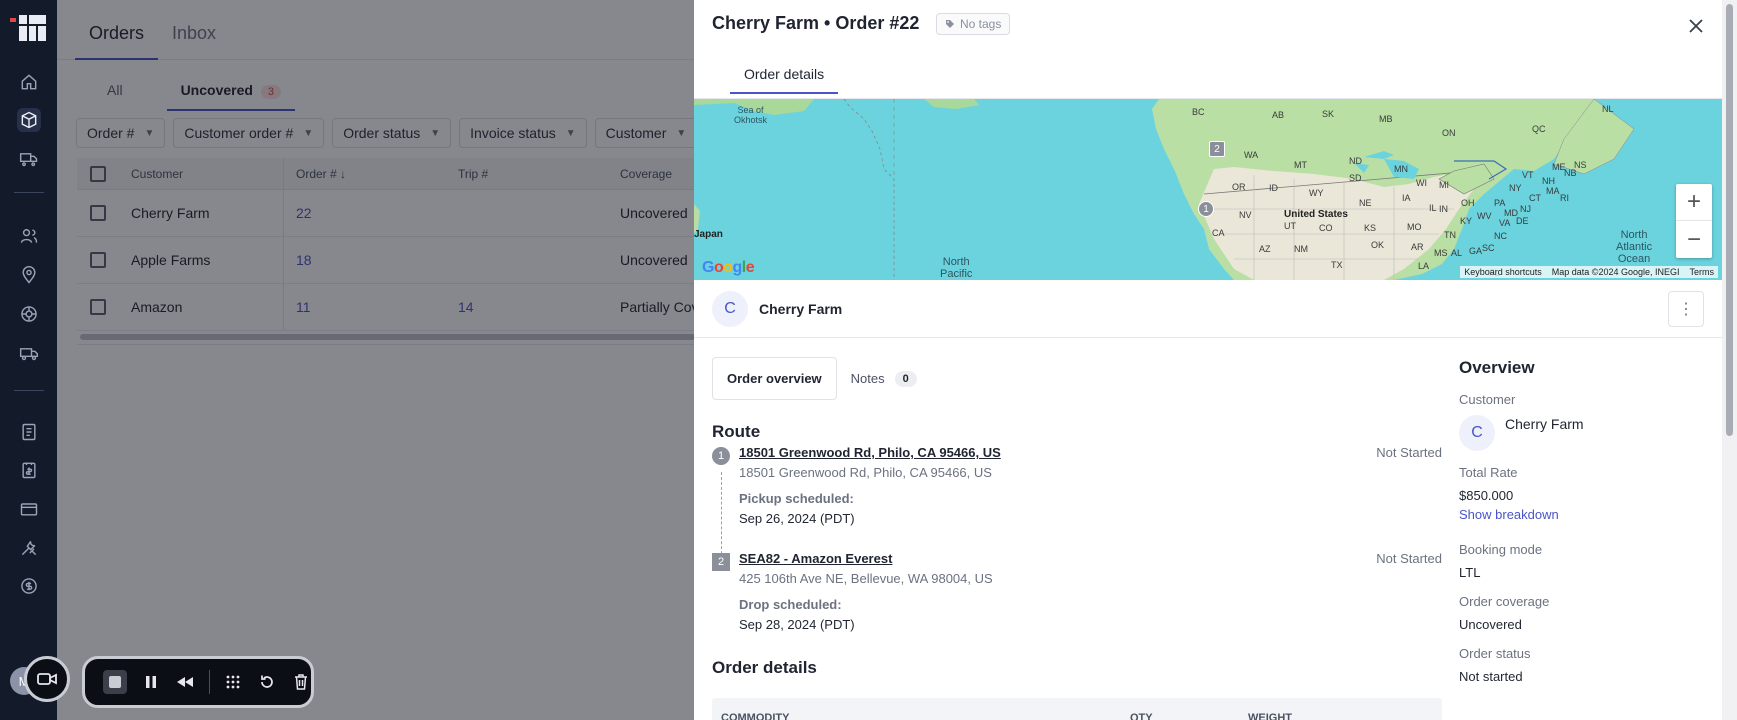  Describe the element at coordinates (1273, 188) in the screenshot. I see `map-state-label: ID` at that location.